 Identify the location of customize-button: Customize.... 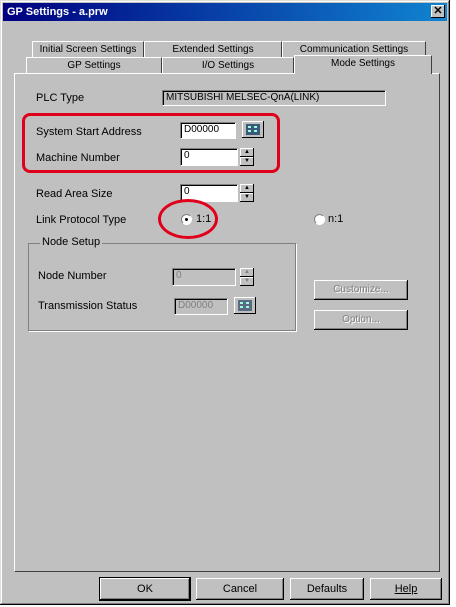
(361, 290).